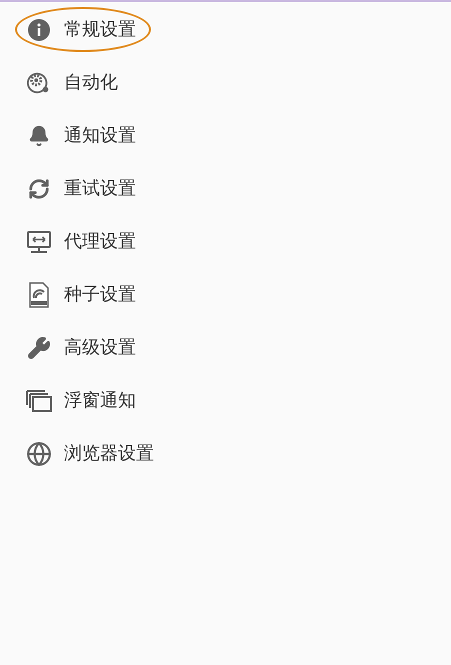 This screenshot has height=665, width=451. What do you see at coordinates (225, 135) in the screenshot?
I see `menu-item: 通知设置` at bounding box center [225, 135].